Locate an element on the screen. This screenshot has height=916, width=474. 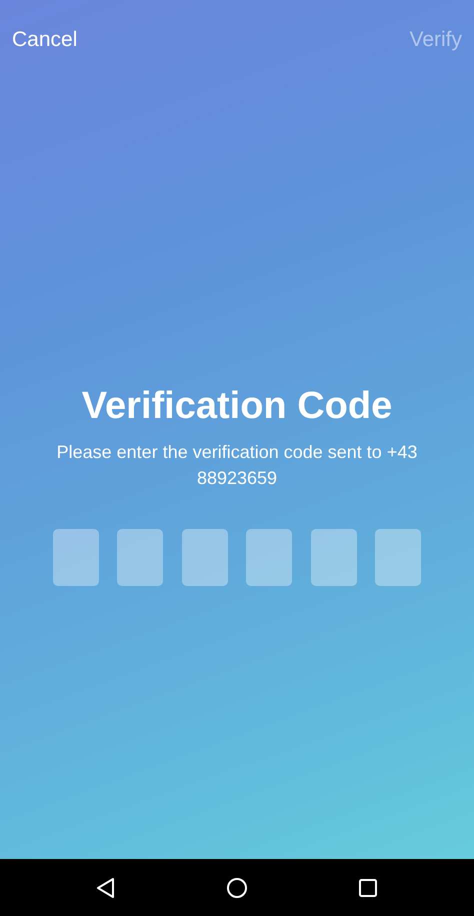
back-icon is located at coordinates (105, 887).